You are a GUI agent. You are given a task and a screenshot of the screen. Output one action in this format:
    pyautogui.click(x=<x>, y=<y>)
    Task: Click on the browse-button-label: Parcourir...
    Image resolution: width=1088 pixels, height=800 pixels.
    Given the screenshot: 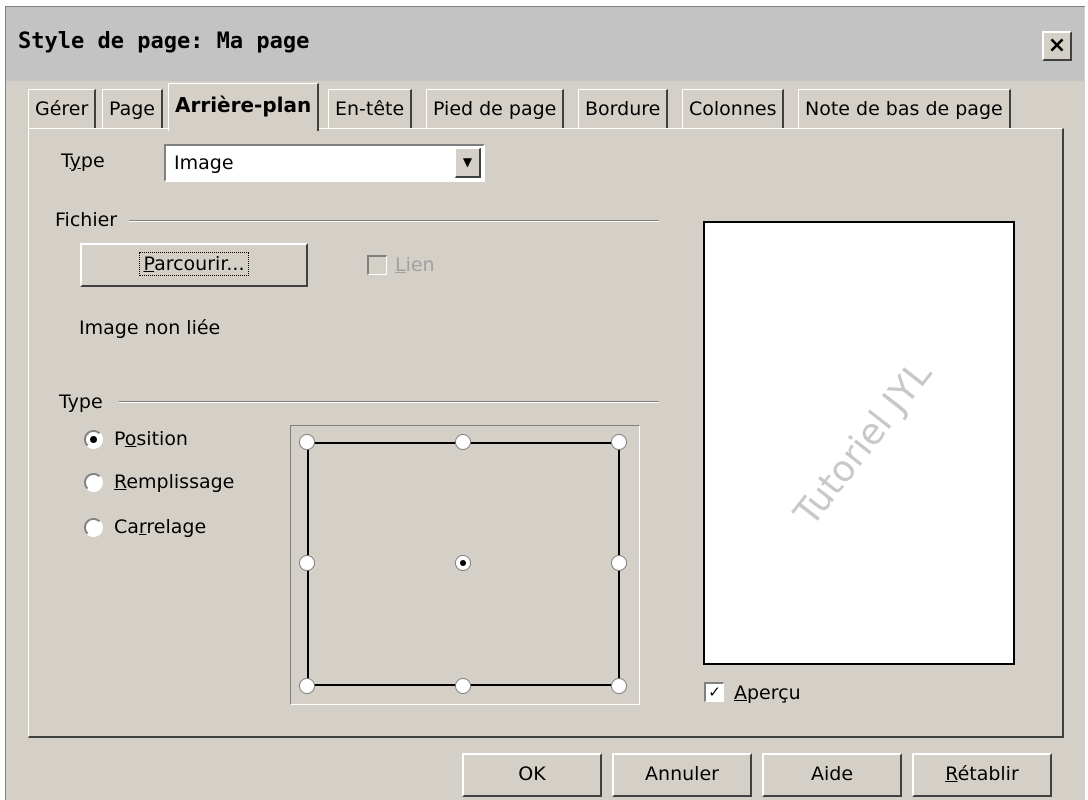 What is the action you would take?
    pyautogui.click(x=194, y=264)
    